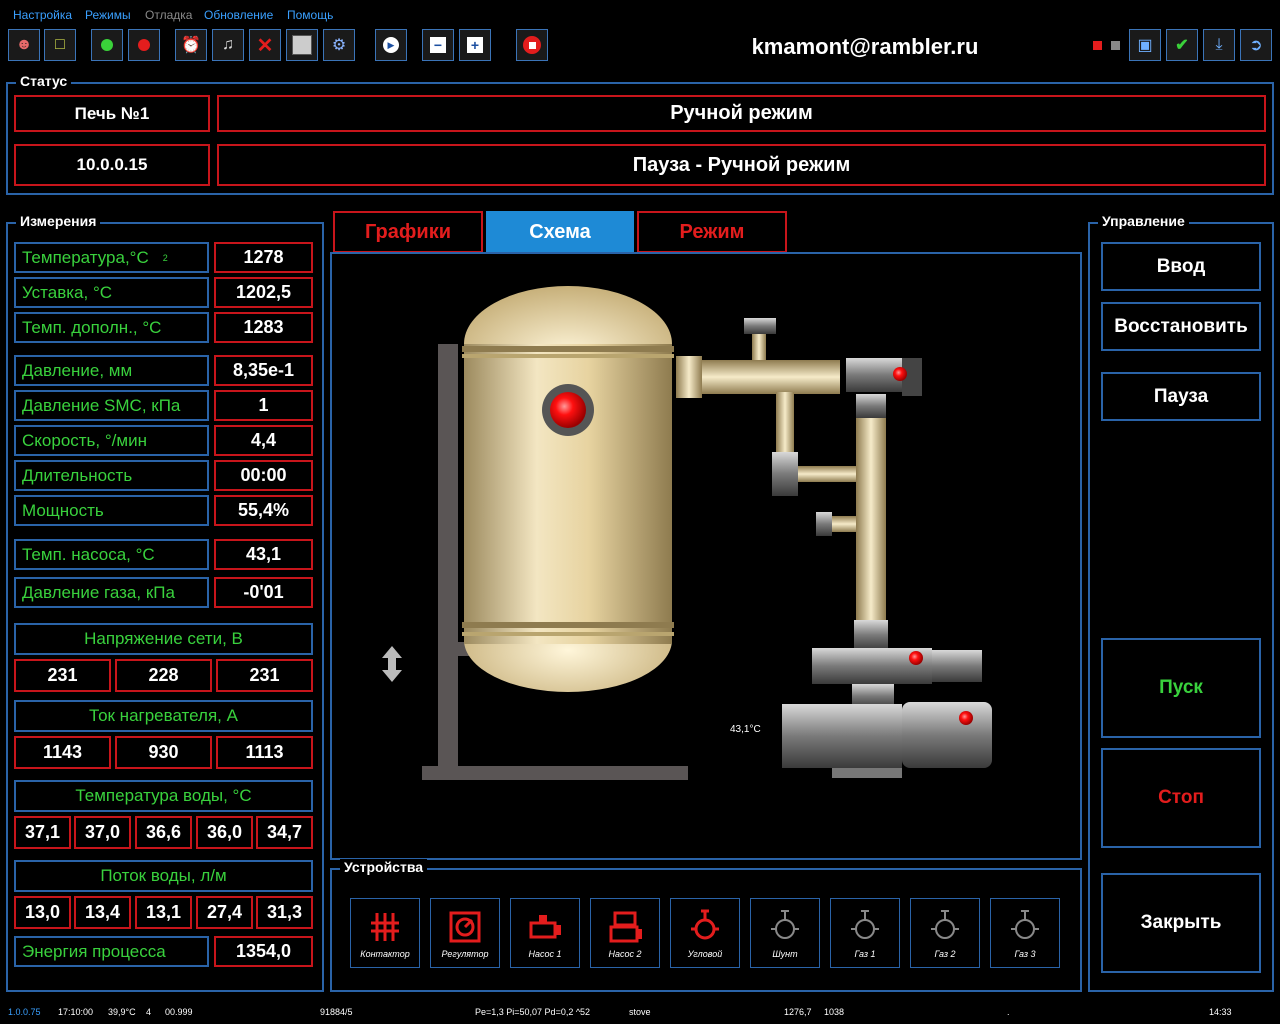 The height and width of the screenshot is (1024, 1280). What do you see at coordinates (163, 675) in the screenshot?
I see `voltage-value-2: 228` at bounding box center [163, 675].